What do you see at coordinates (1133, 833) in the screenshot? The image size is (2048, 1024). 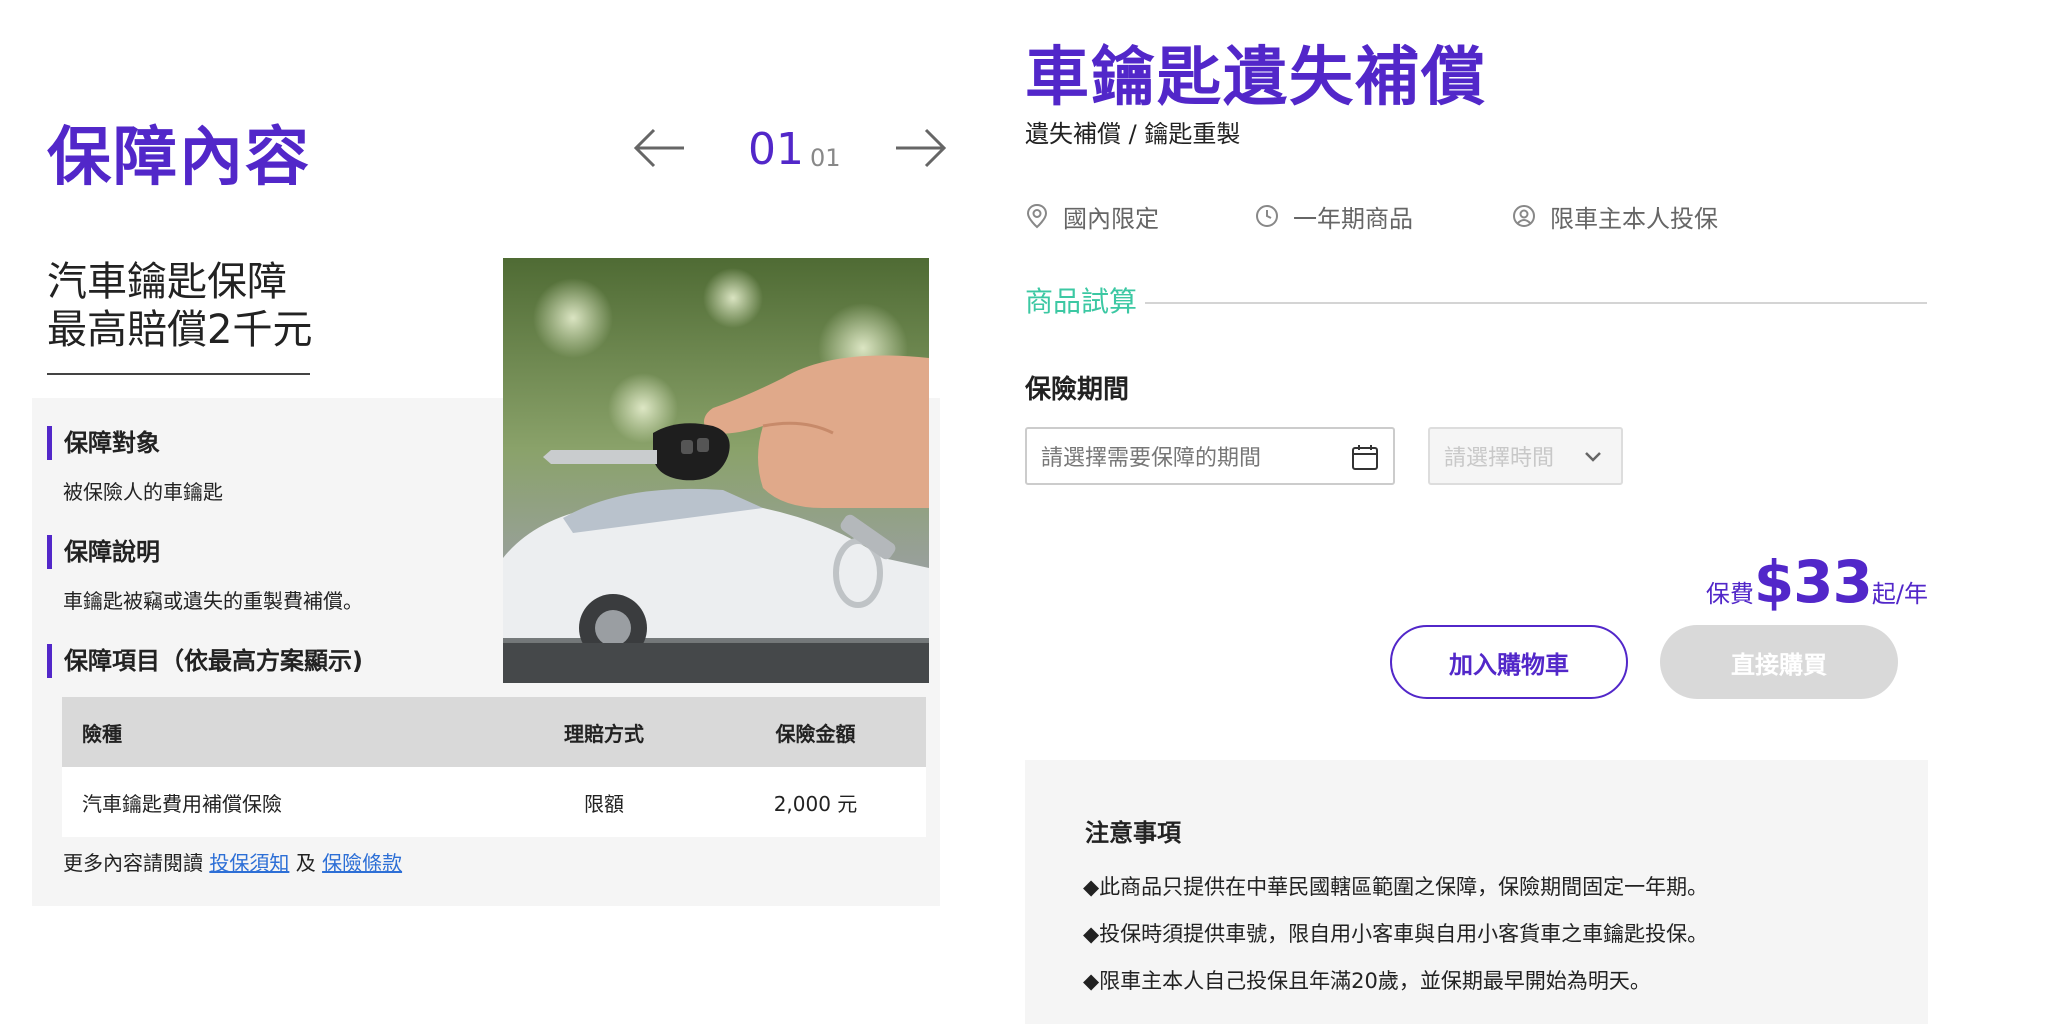 I see `notice-title: 注意事項` at bounding box center [1133, 833].